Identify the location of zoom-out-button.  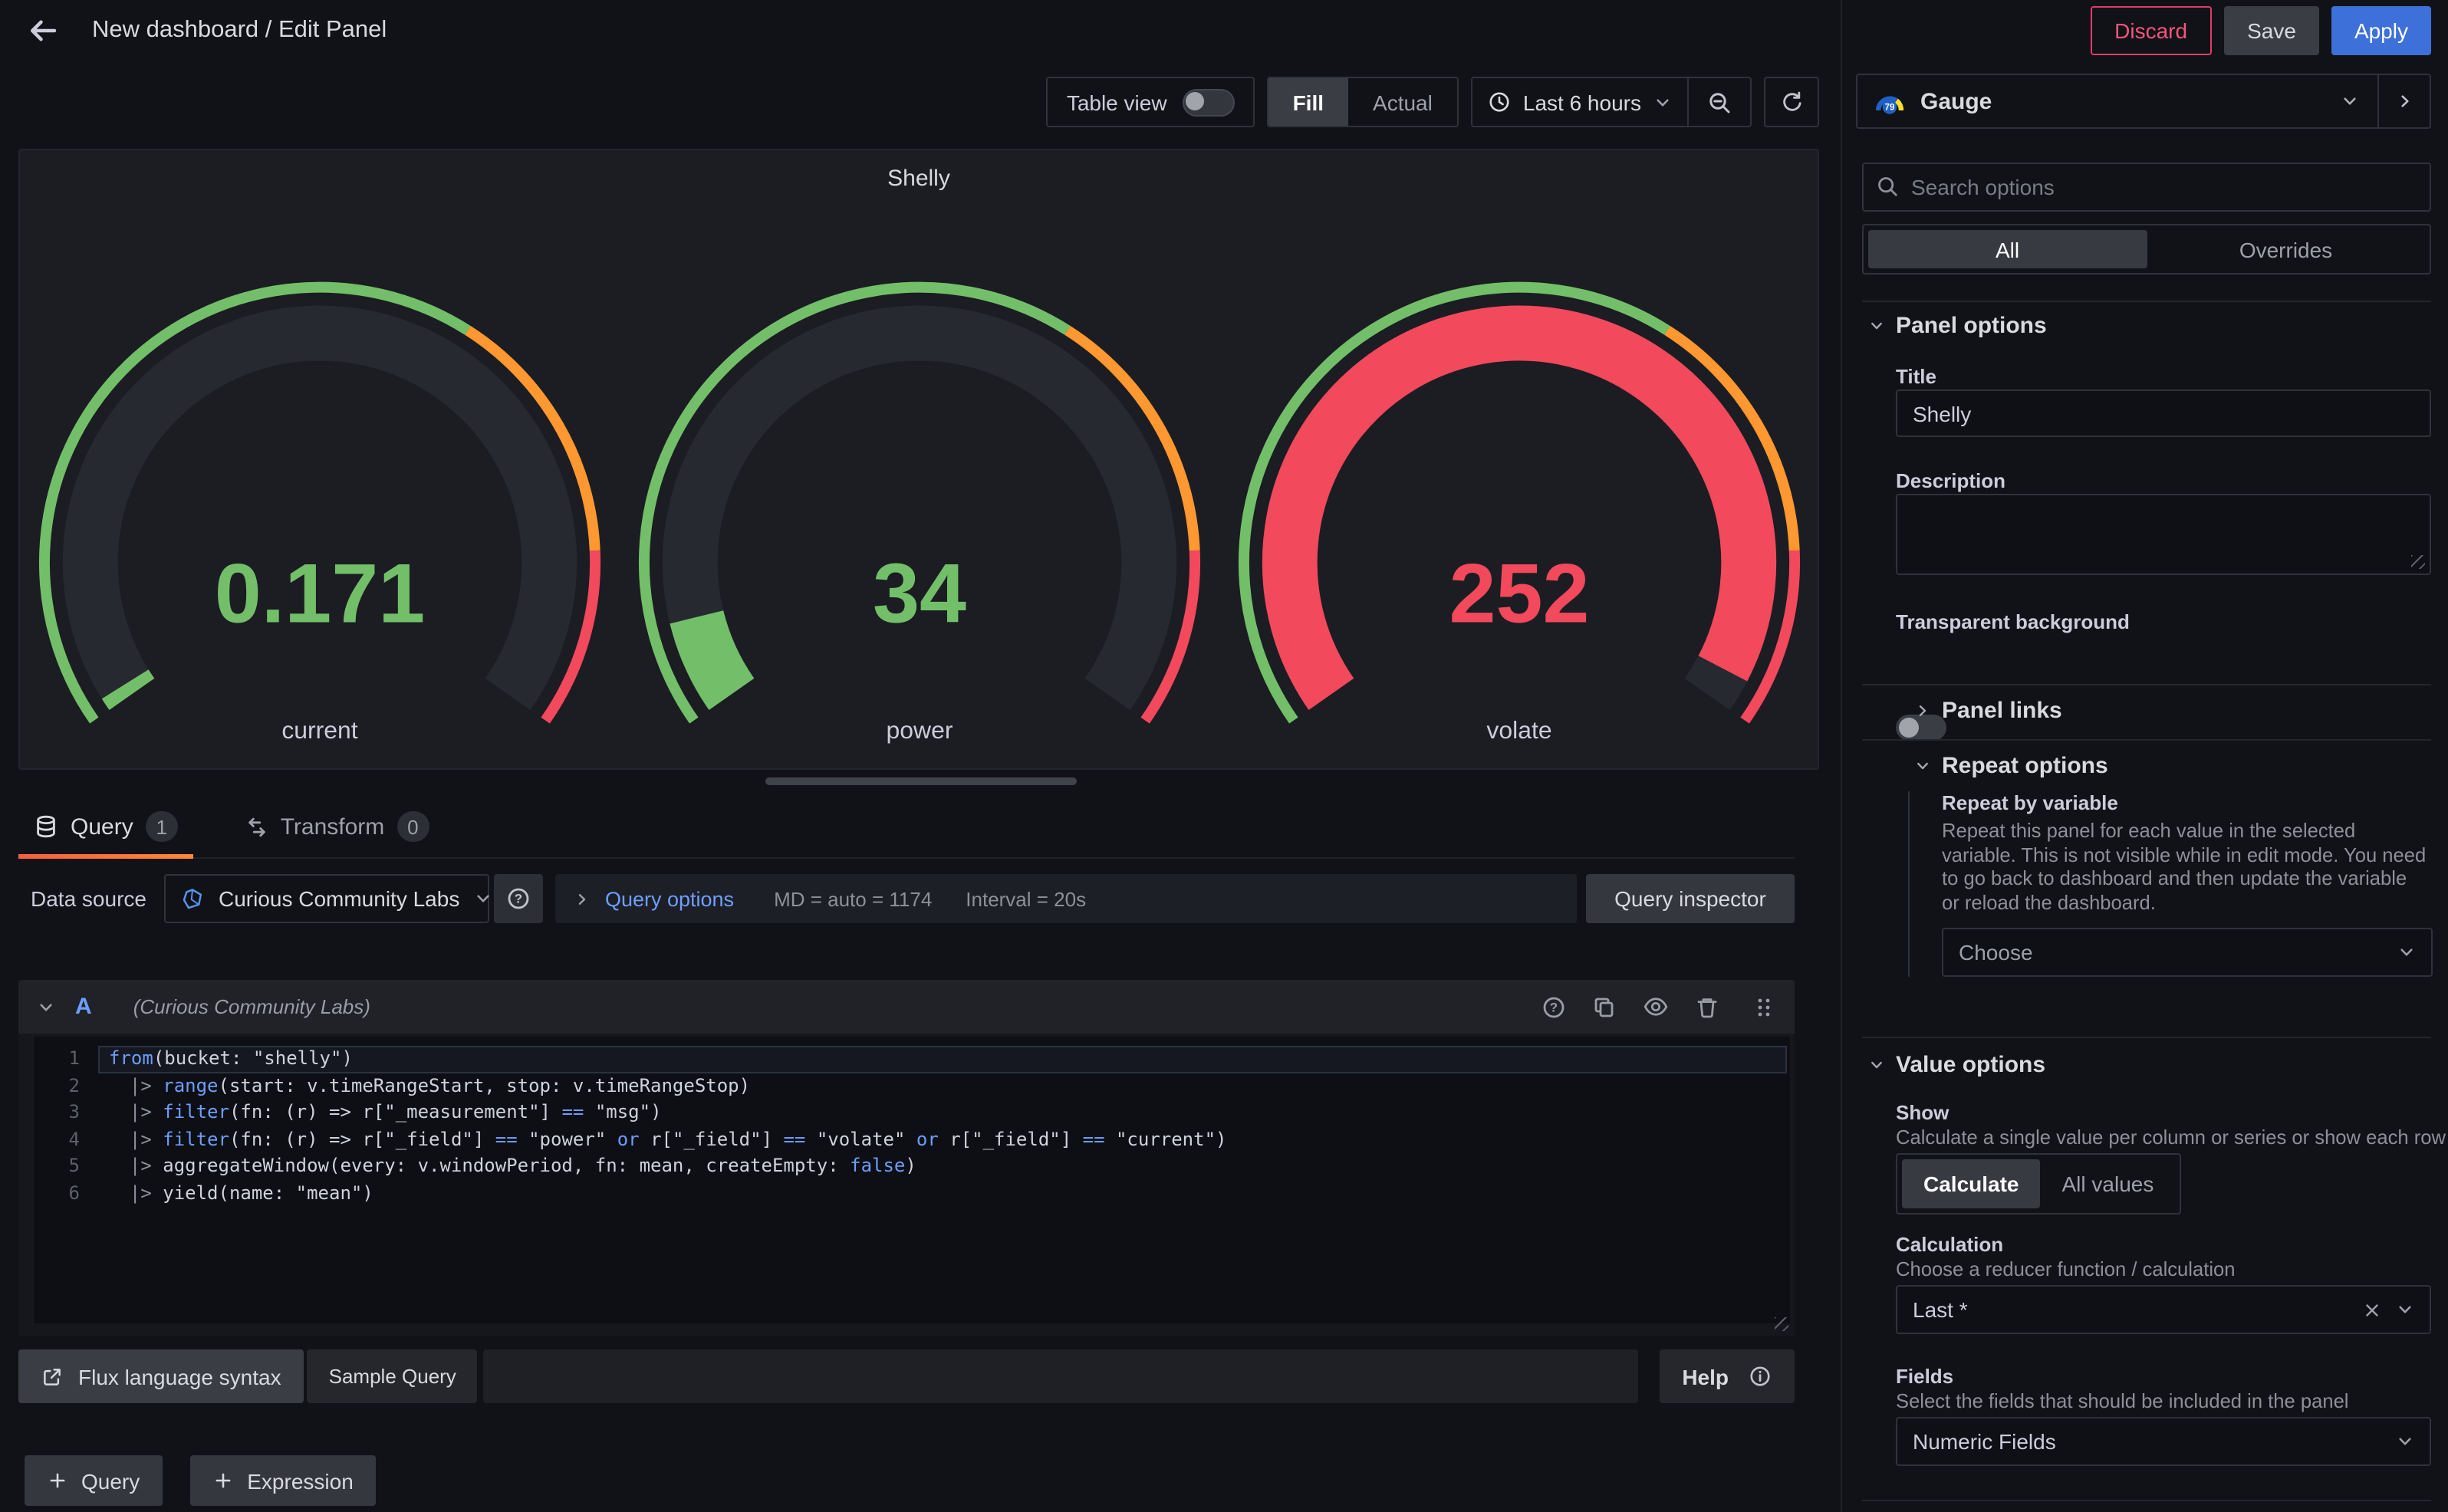
(1719, 102).